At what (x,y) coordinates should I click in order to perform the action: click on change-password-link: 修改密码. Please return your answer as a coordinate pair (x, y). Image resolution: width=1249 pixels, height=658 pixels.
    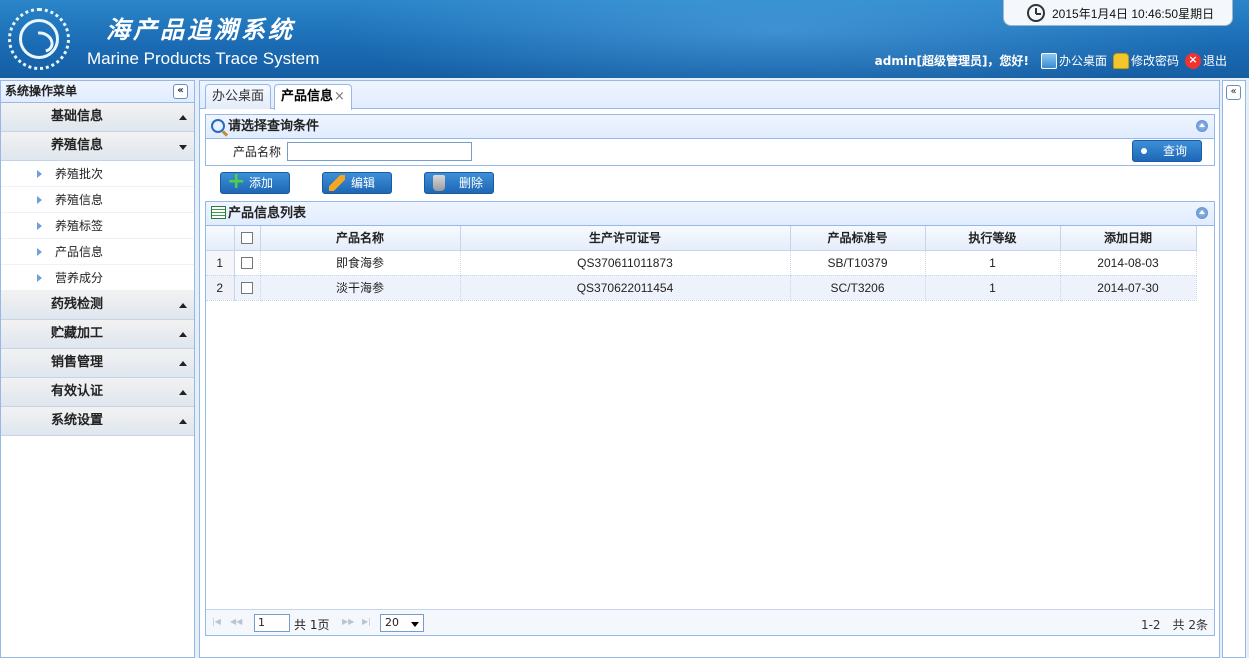
    Looking at the image, I should click on (1145, 60).